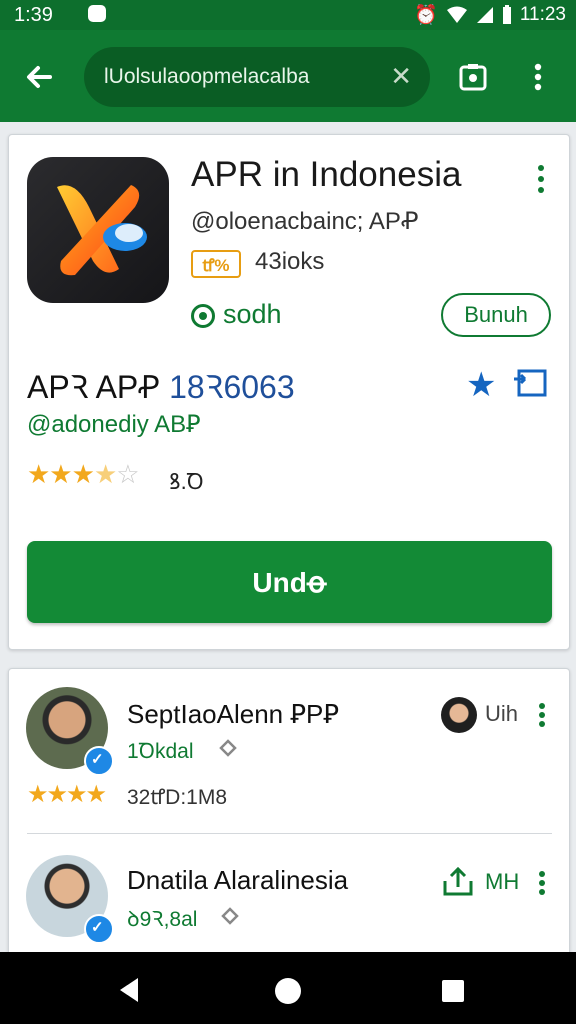  I want to click on app-bar: ✕, so click(288, 76).